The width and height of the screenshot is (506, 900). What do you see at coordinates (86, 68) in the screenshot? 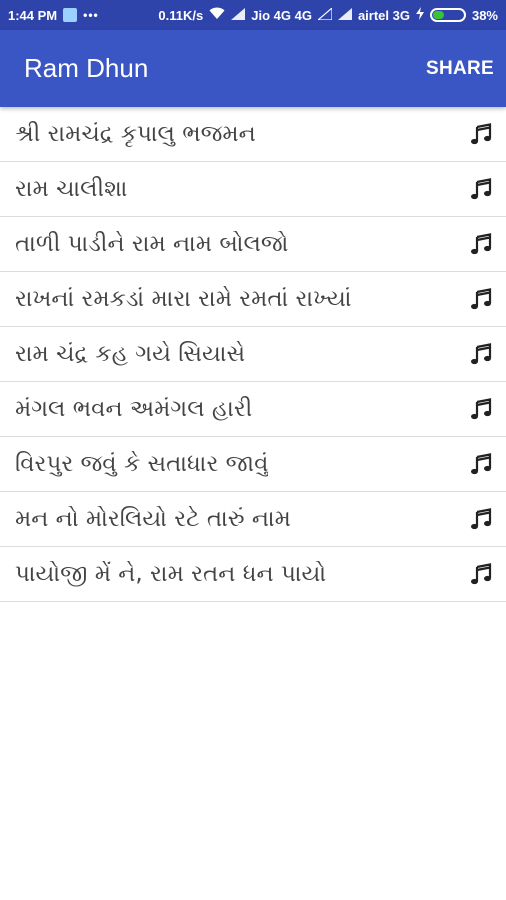
I see `app-title: Ram Dhun` at bounding box center [86, 68].